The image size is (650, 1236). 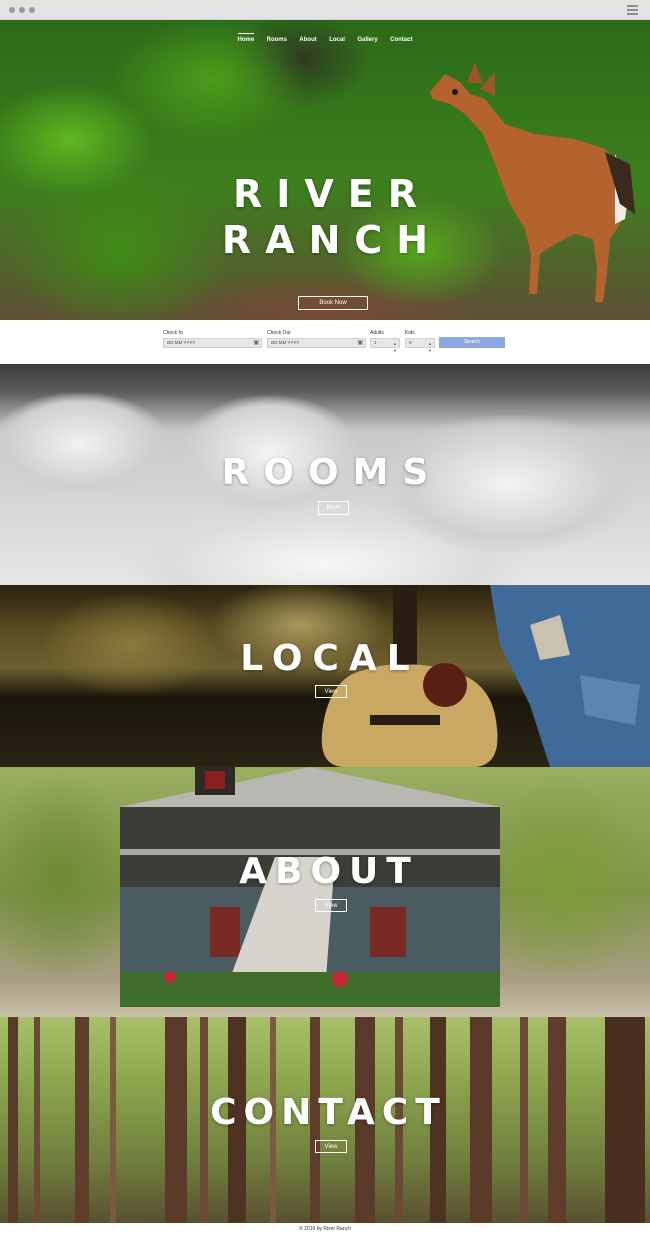 What do you see at coordinates (420, 345) in the screenshot?
I see `kids-stepper: 0 ▲ ▼` at bounding box center [420, 345].